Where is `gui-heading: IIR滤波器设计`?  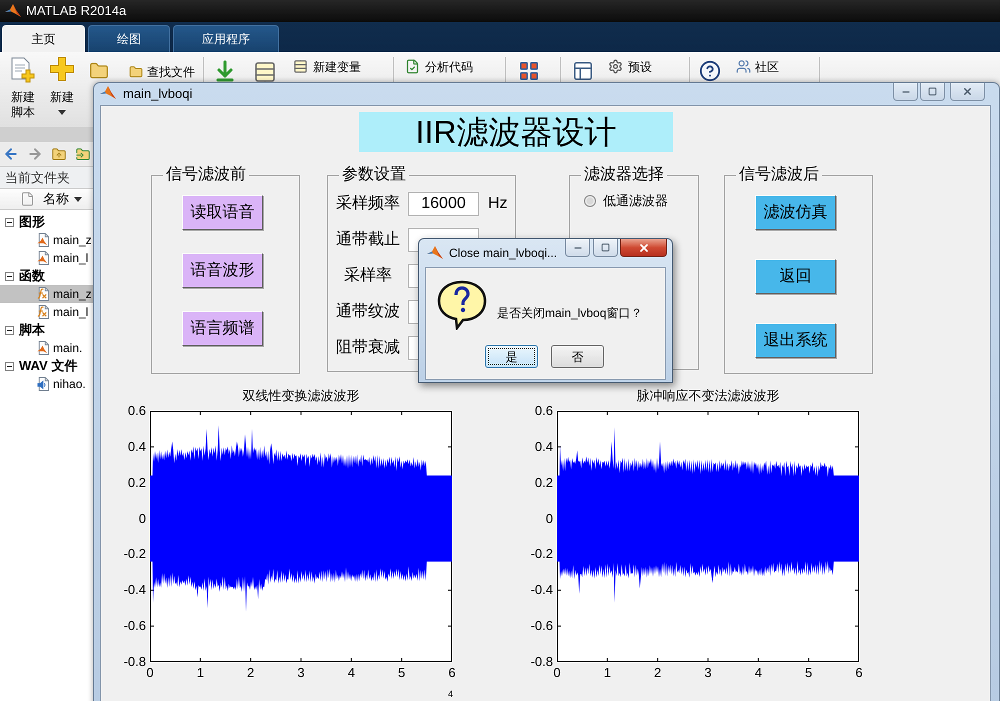 gui-heading: IIR滤波器设计 is located at coordinates (516, 132).